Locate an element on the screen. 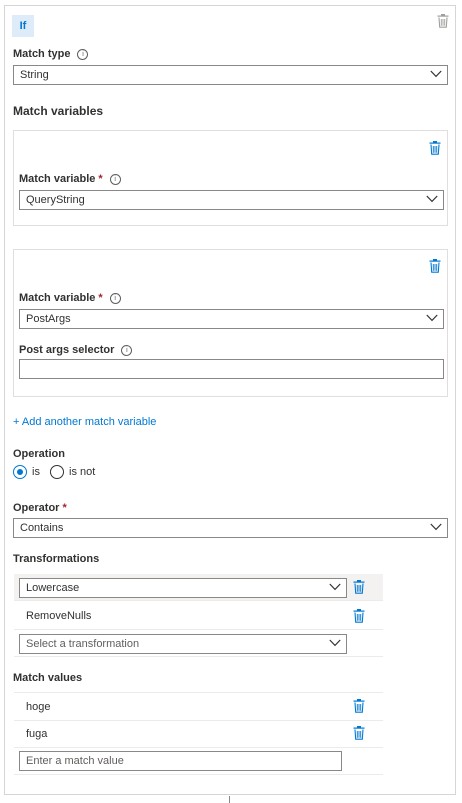  transformations-label: Transformations is located at coordinates (56, 559).